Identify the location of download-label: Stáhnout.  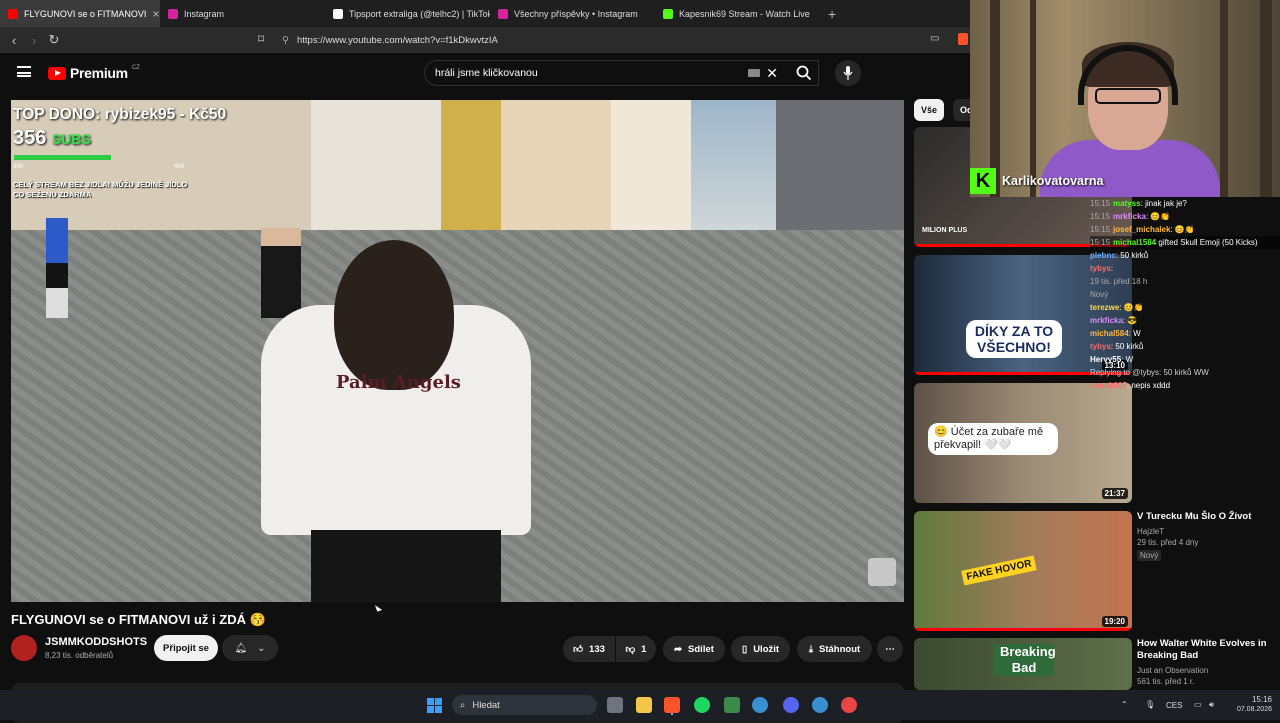
(840, 649).